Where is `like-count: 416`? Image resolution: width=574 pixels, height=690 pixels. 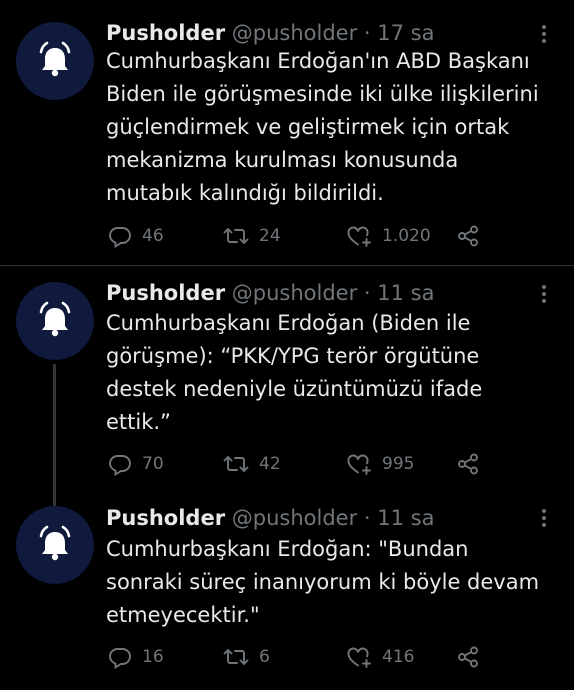
like-count: 416 is located at coordinates (398, 657).